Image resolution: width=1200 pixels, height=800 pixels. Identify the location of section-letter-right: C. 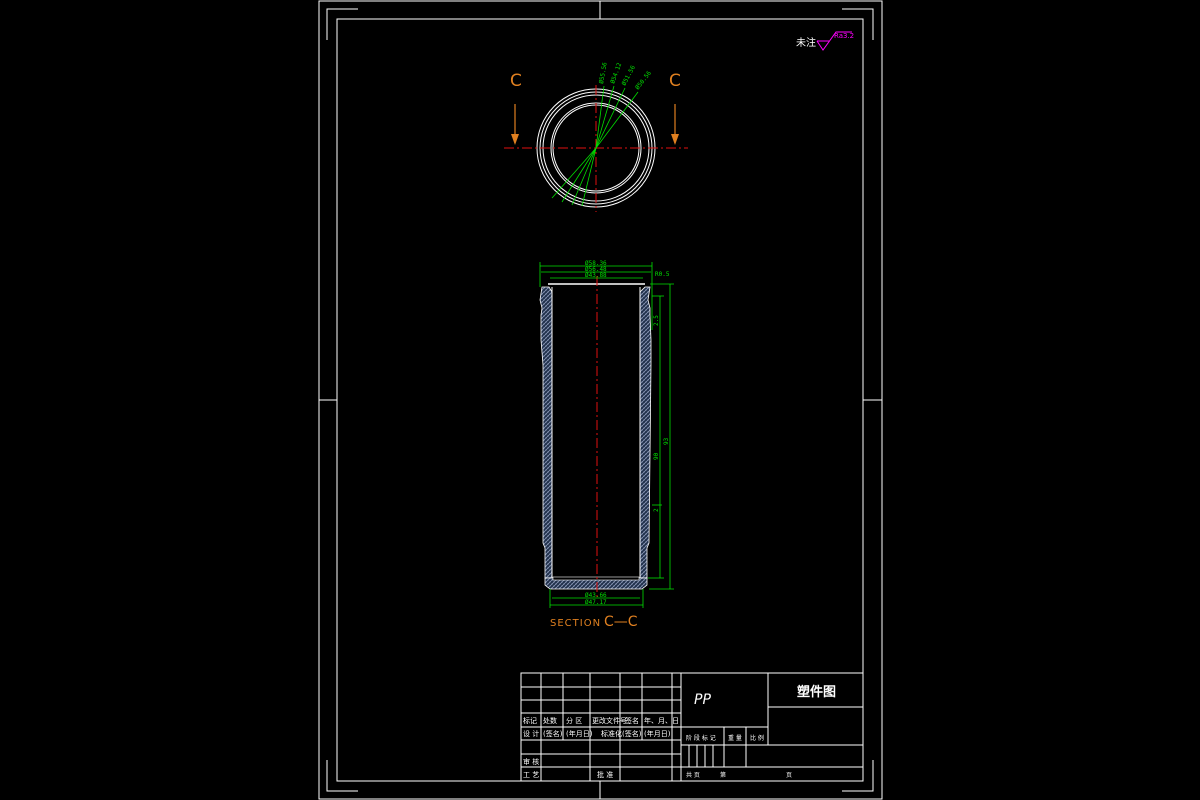
(675, 81).